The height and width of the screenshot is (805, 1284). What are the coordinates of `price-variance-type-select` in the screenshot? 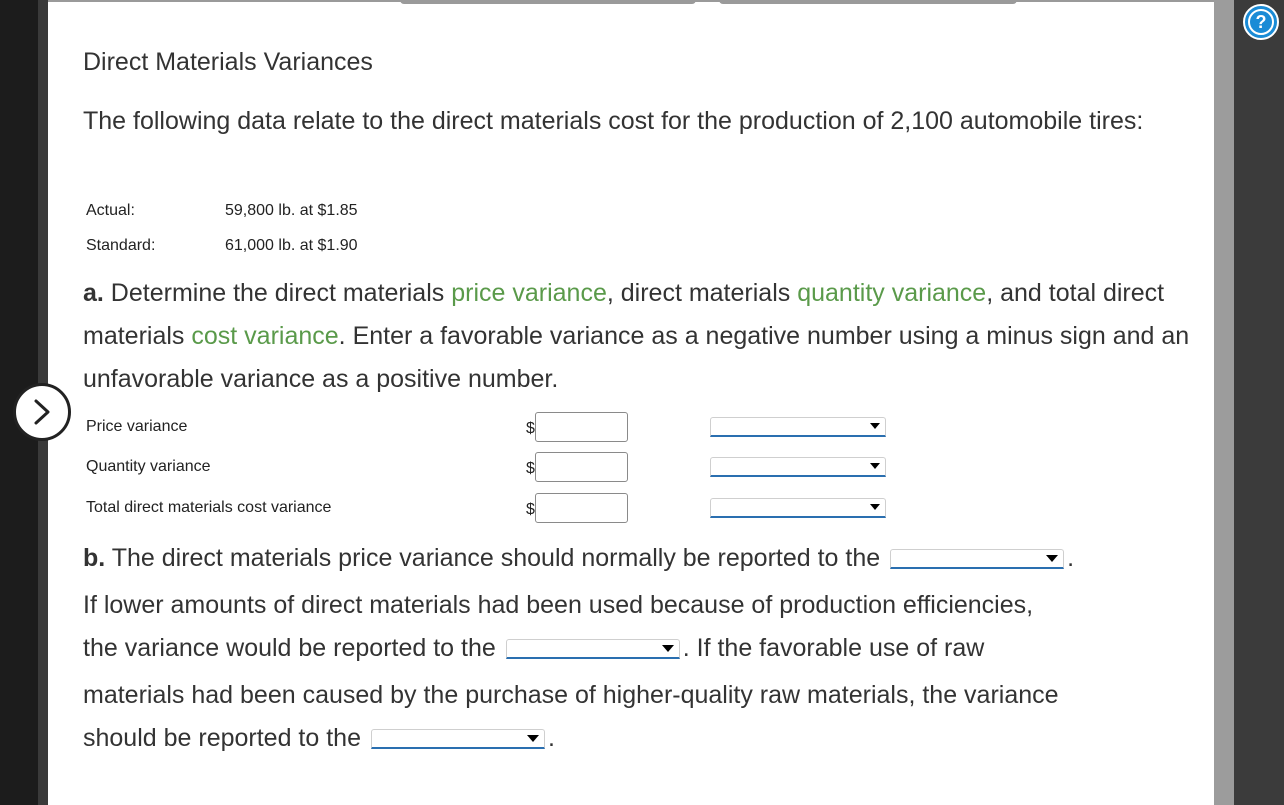 It's located at (798, 427).